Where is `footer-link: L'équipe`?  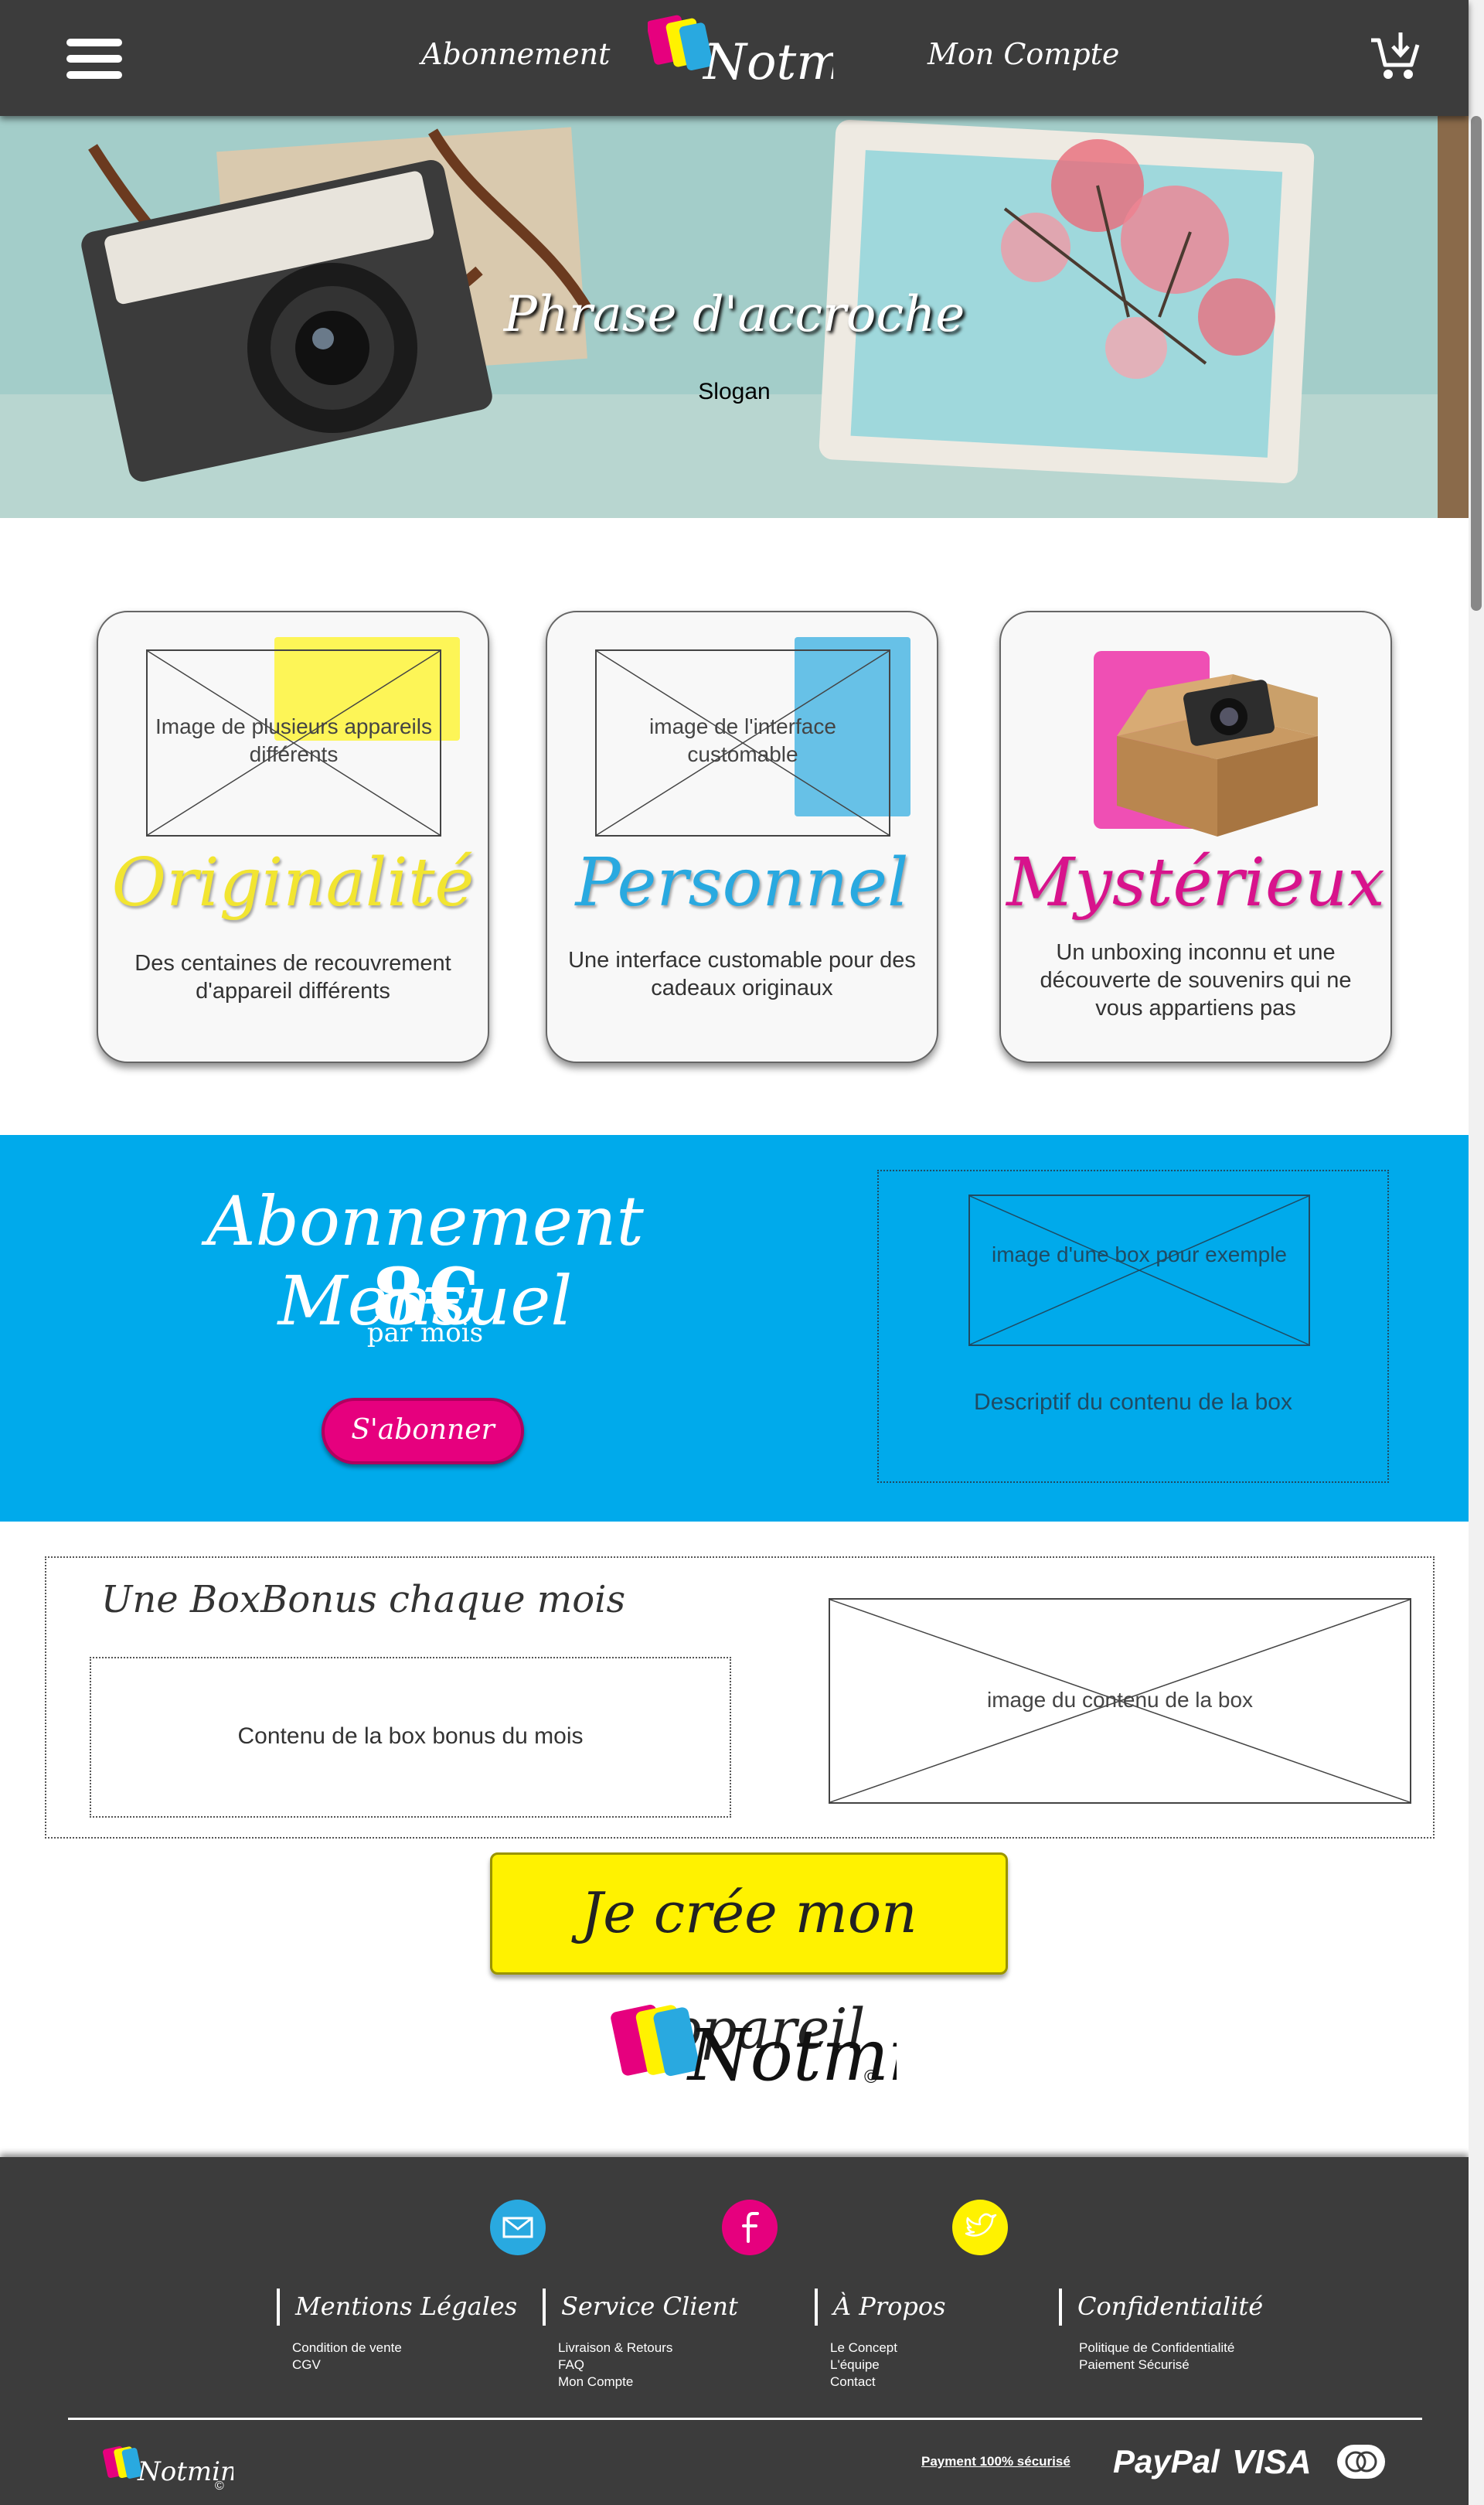 footer-link: L'équipe is located at coordinates (863, 2365).